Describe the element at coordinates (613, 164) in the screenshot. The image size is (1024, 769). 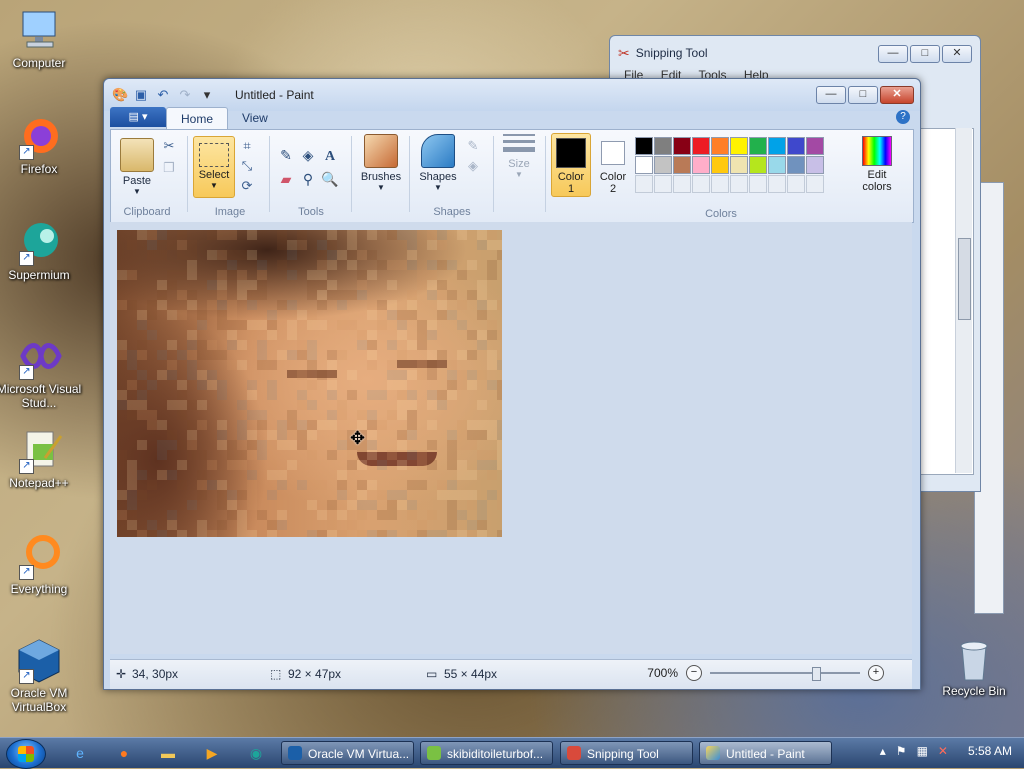
I see `color2-button: Color 2` at that location.